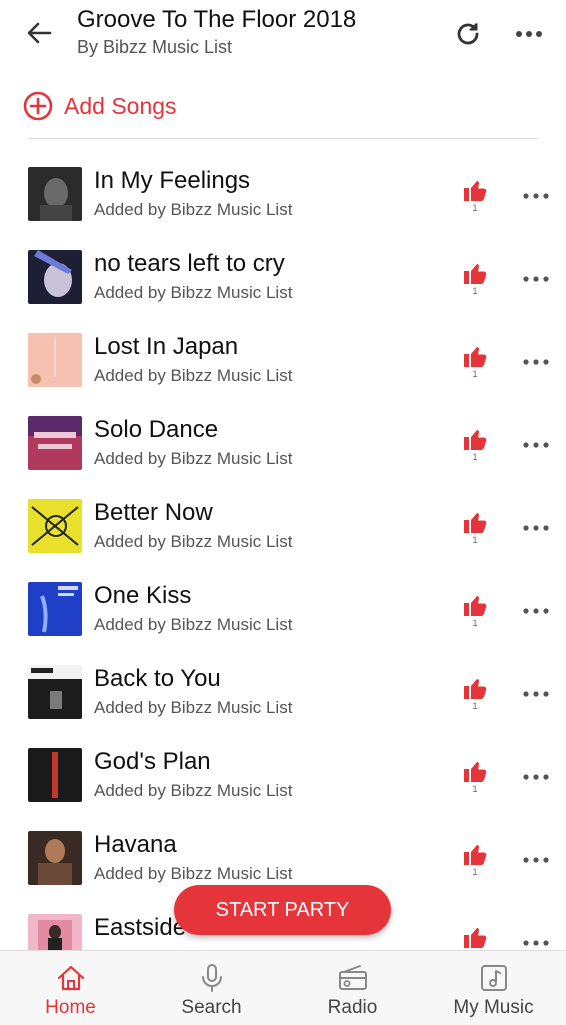  What do you see at coordinates (153, 512) in the screenshot?
I see `song-title: Better Now` at bounding box center [153, 512].